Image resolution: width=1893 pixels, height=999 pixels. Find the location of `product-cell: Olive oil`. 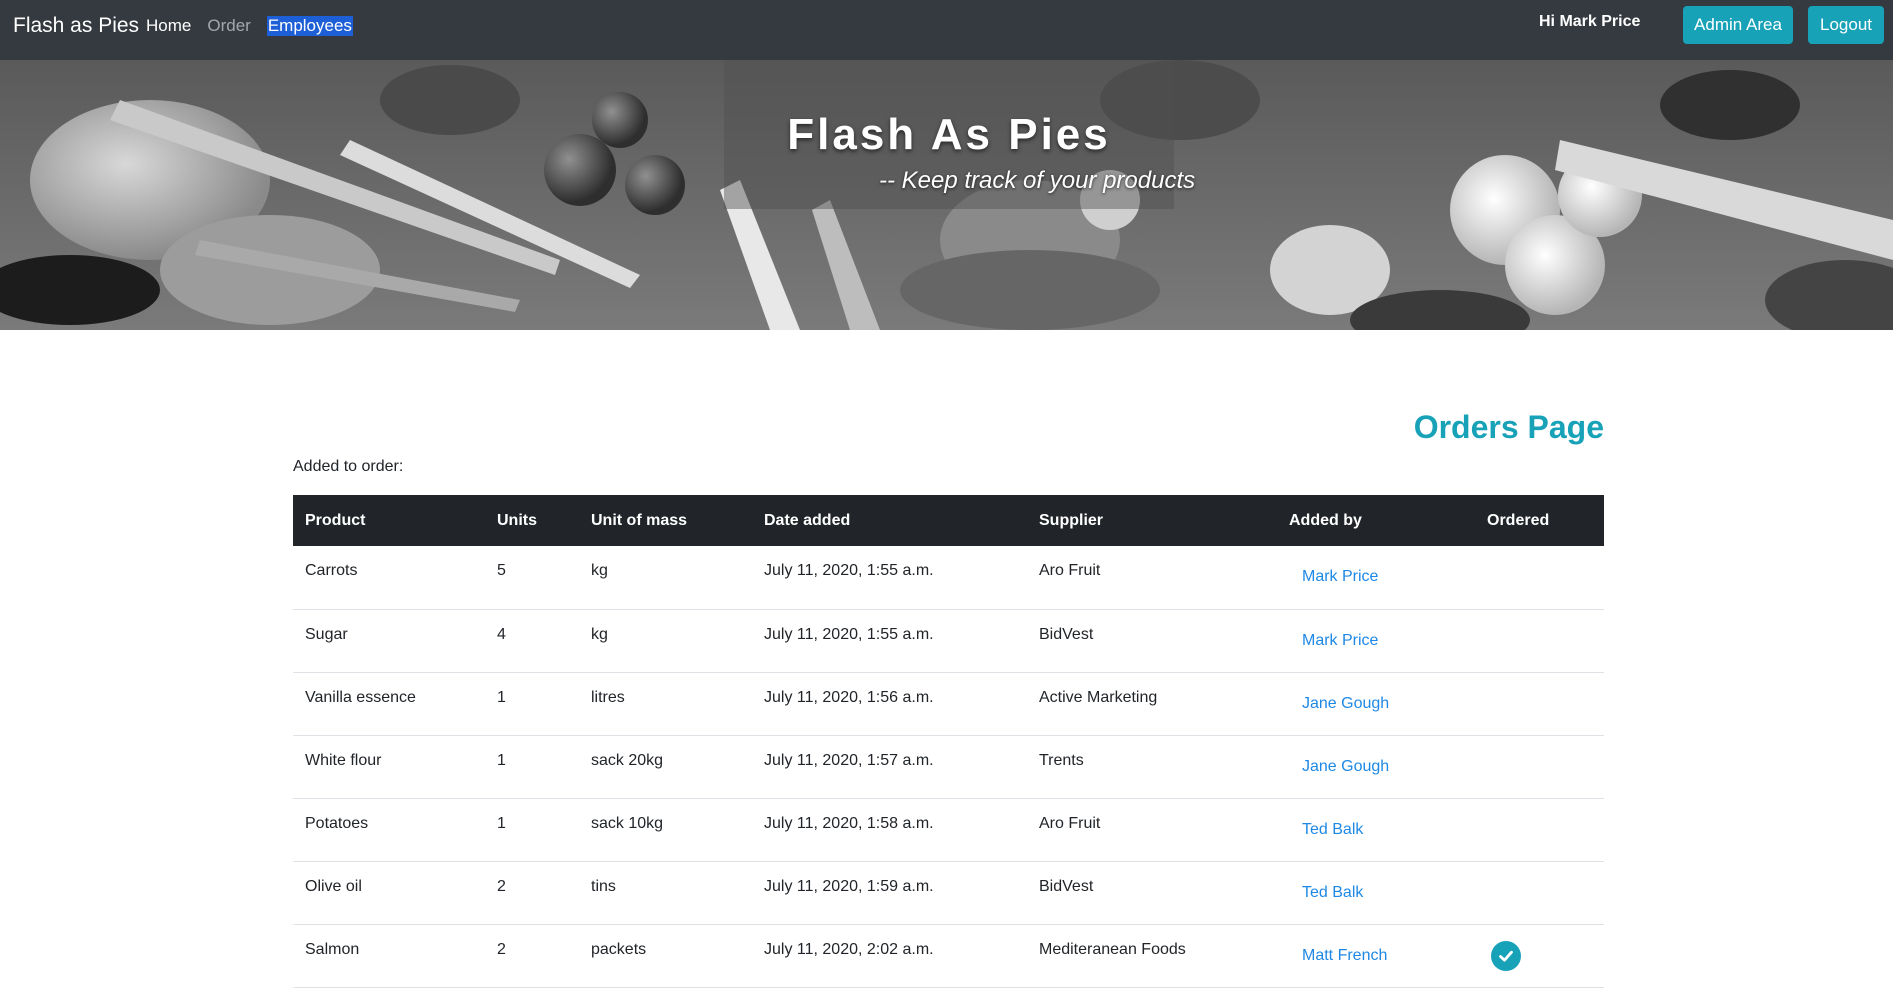

product-cell: Olive oil is located at coordinates (389, 893).